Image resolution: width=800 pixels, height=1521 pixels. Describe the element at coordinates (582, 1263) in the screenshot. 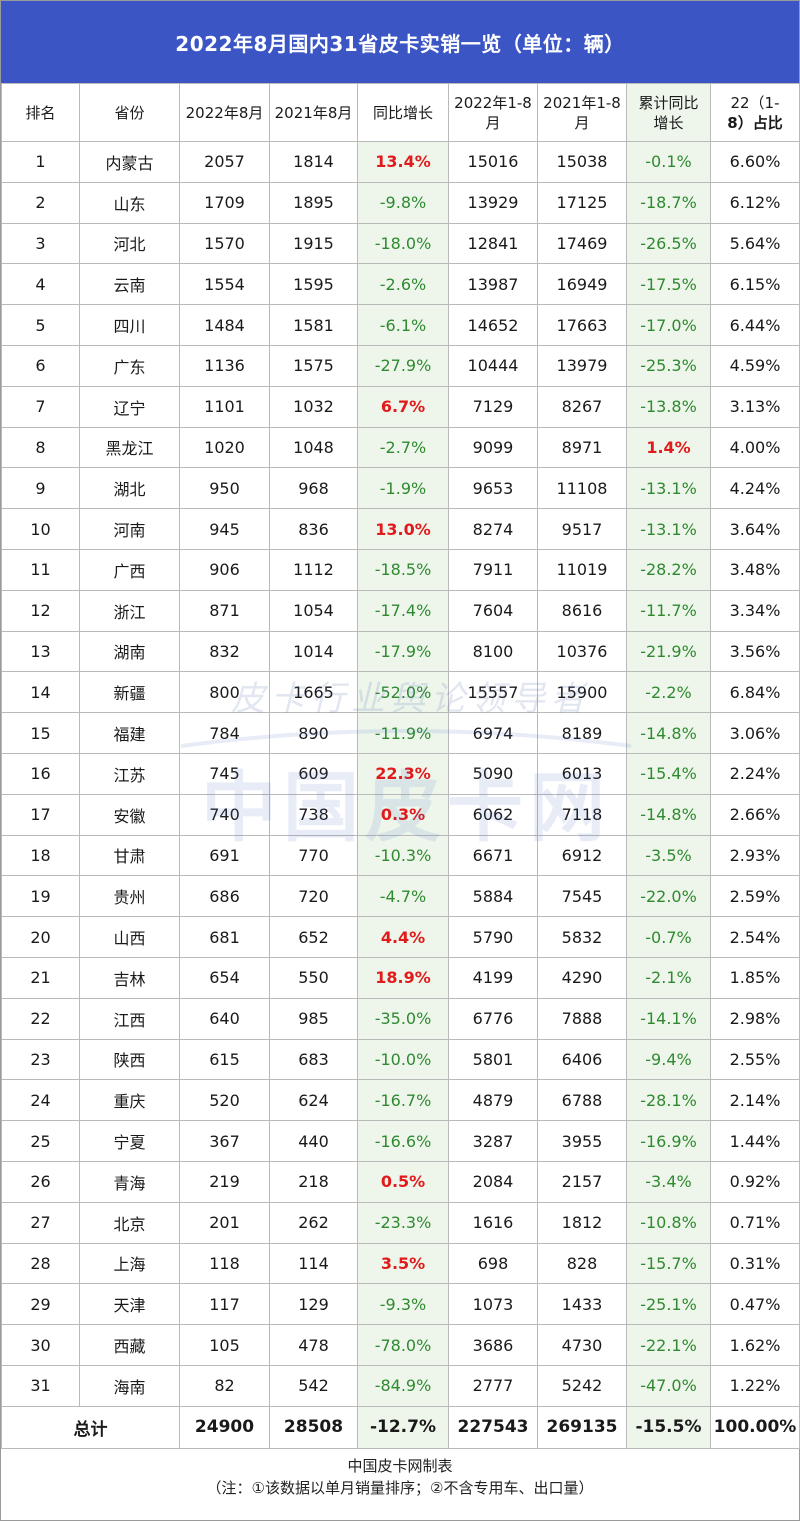

I see `cell-ytd2021: 828` at that location.